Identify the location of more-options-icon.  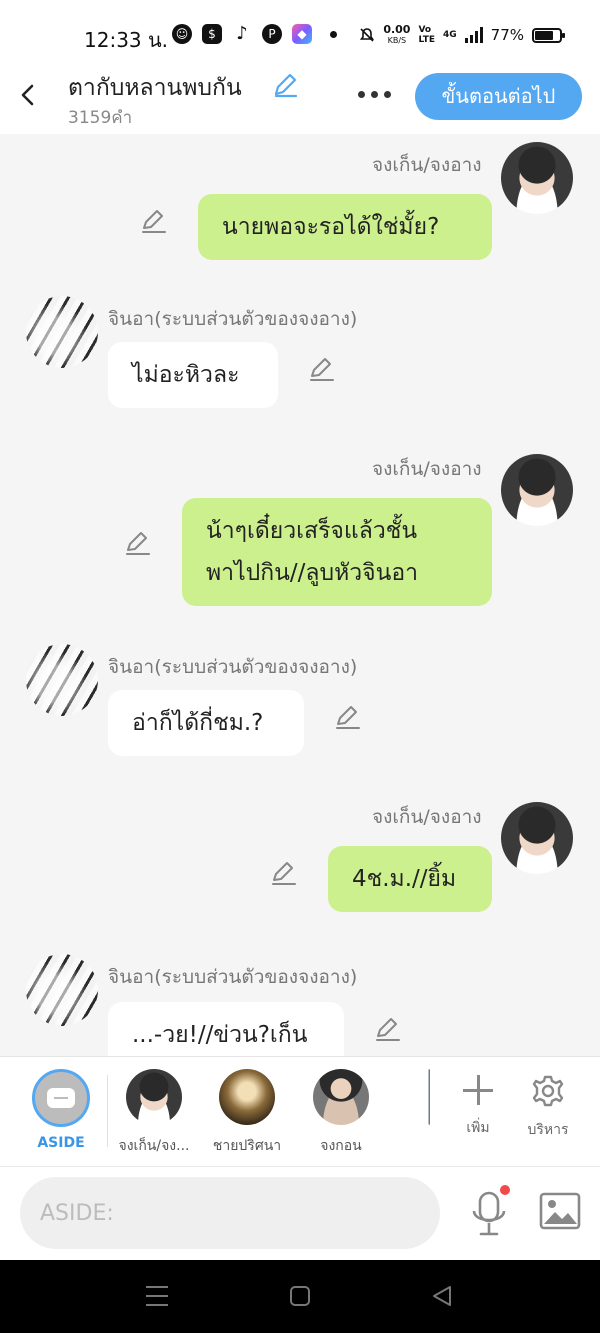
(374, 94).